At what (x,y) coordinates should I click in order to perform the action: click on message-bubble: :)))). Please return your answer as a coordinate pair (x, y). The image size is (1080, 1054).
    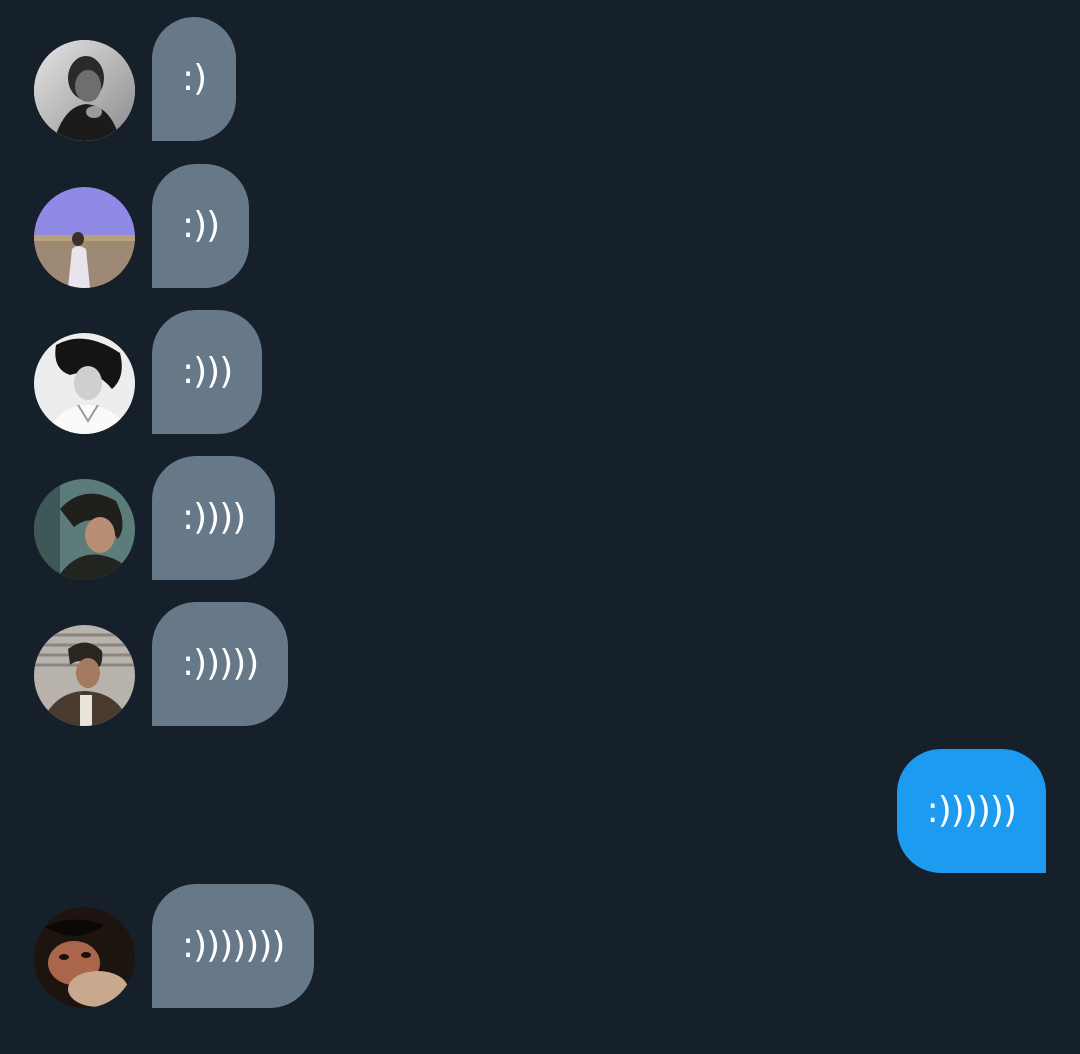
    Looking at the image, I should click on (214, 518).